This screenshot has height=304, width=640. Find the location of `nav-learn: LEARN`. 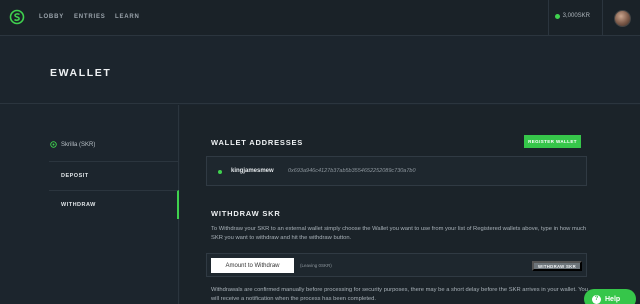

nav-learn: LEARN is located at coordinates (127, 17).